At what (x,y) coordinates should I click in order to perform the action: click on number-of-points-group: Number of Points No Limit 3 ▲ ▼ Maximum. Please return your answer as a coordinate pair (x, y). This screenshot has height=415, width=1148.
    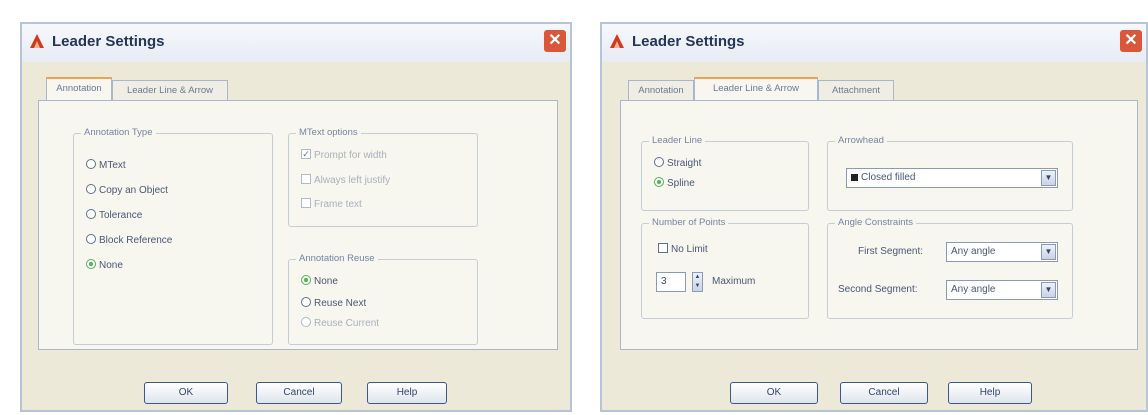
    Looking at the image, I should click on (725, 268).